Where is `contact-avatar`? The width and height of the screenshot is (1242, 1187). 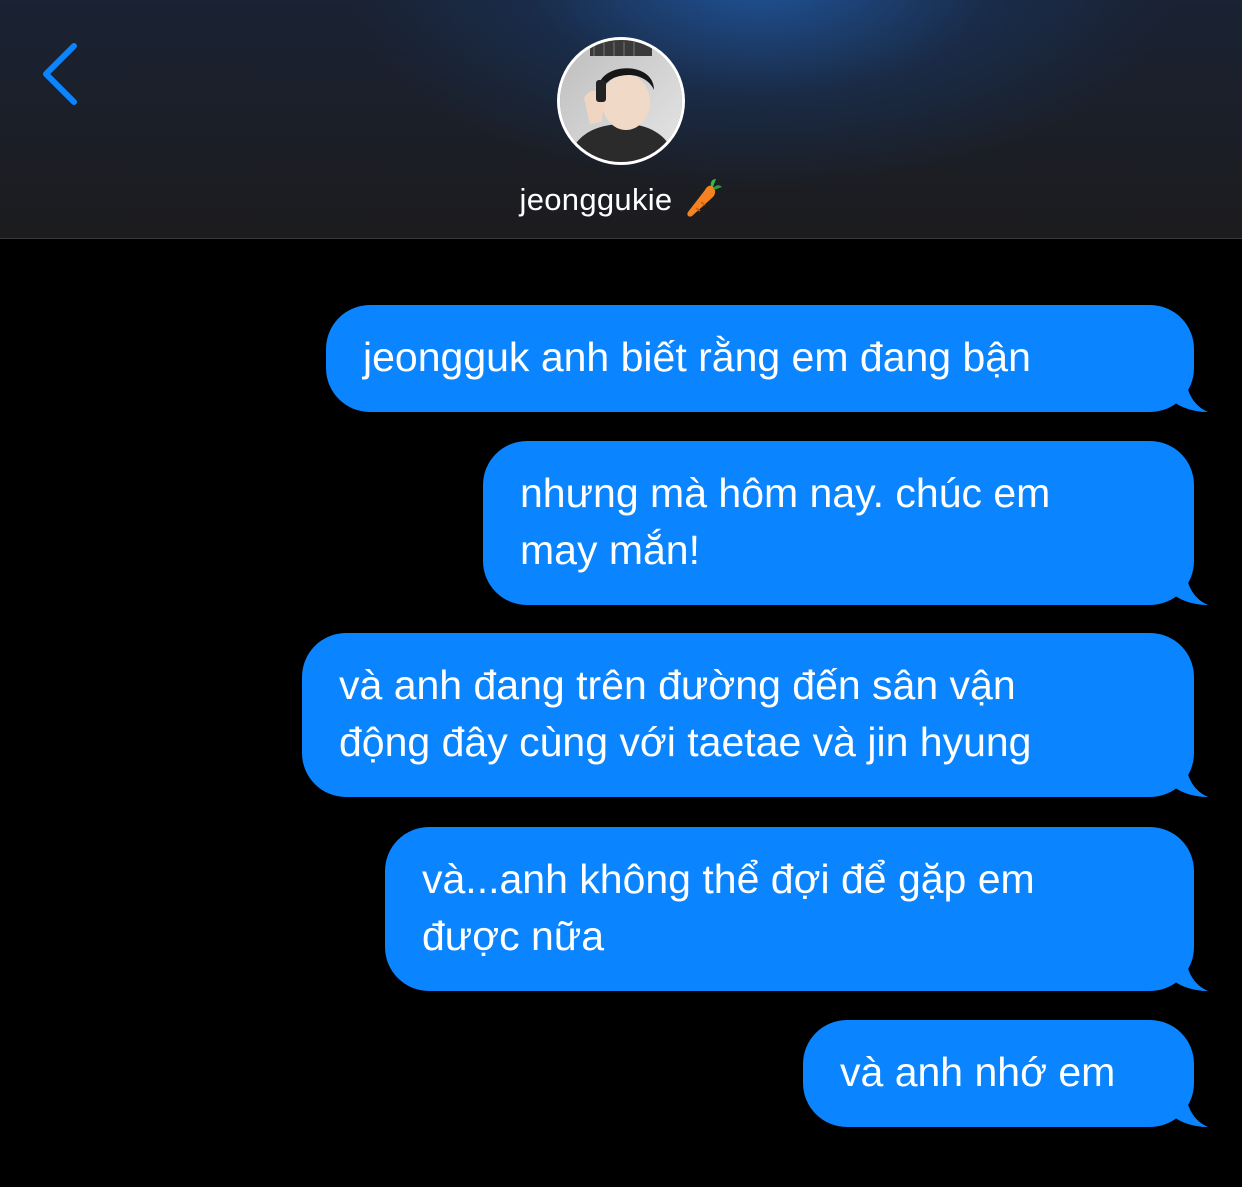 contact-avatar is located at coordinates (621, 101).